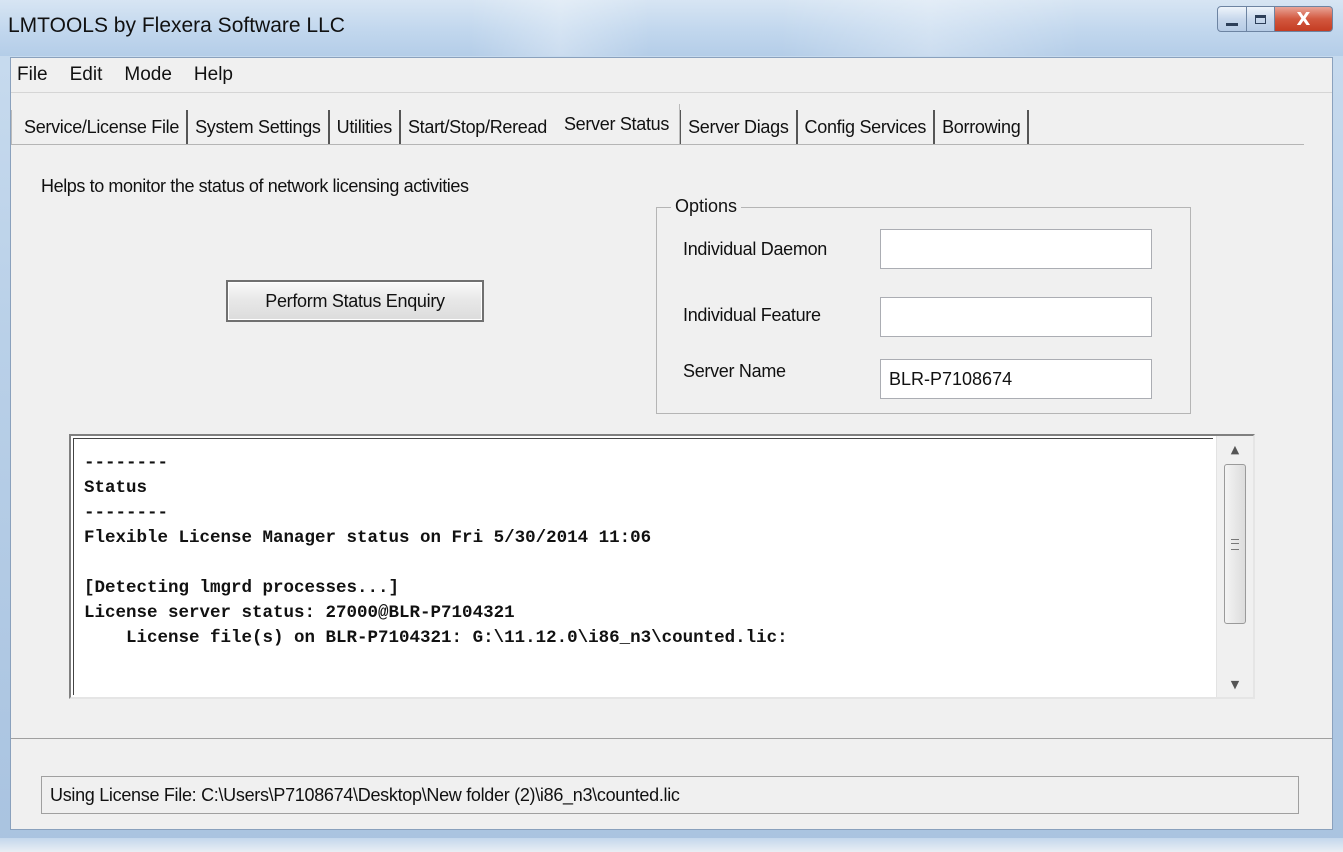  Describe the element at coordinates (671, 28) in the screenshot. I see `title-bar: LMTOOLS by Flexera Software LLC X` at that location.